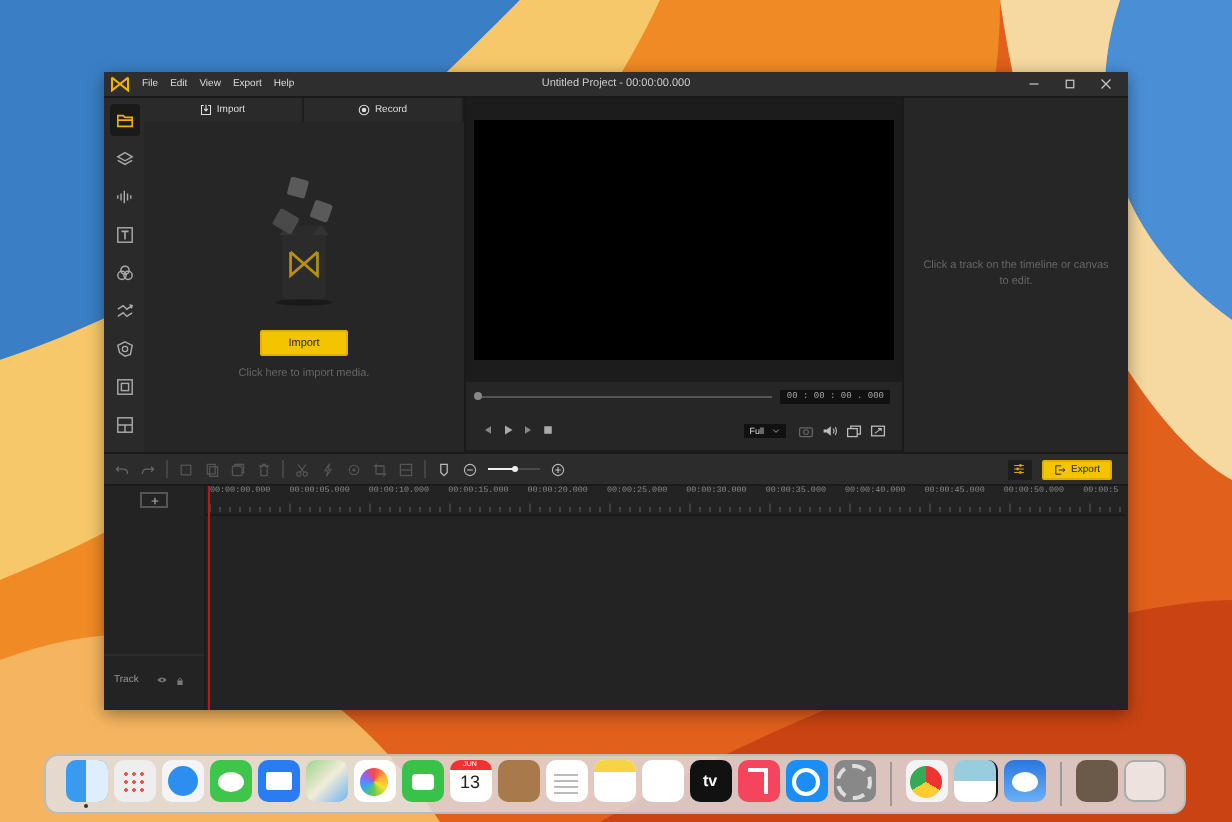 The width and height of the screenshot is (1232, 822). What do you see at coordinates (878, 430) in the screenshot?
I see `fullscreen-icon` at bounding box center [878, 430].